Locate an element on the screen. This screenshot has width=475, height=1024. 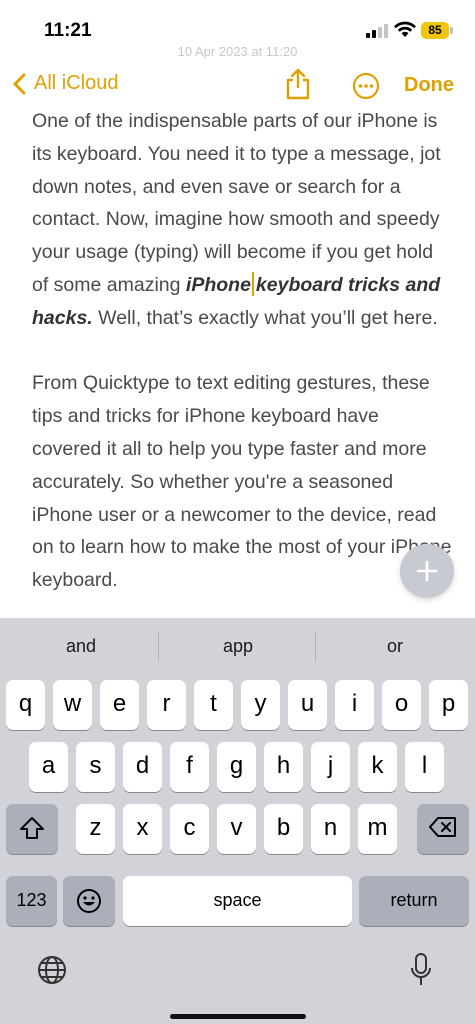
key-y: y is located at coordinates (260, 705).